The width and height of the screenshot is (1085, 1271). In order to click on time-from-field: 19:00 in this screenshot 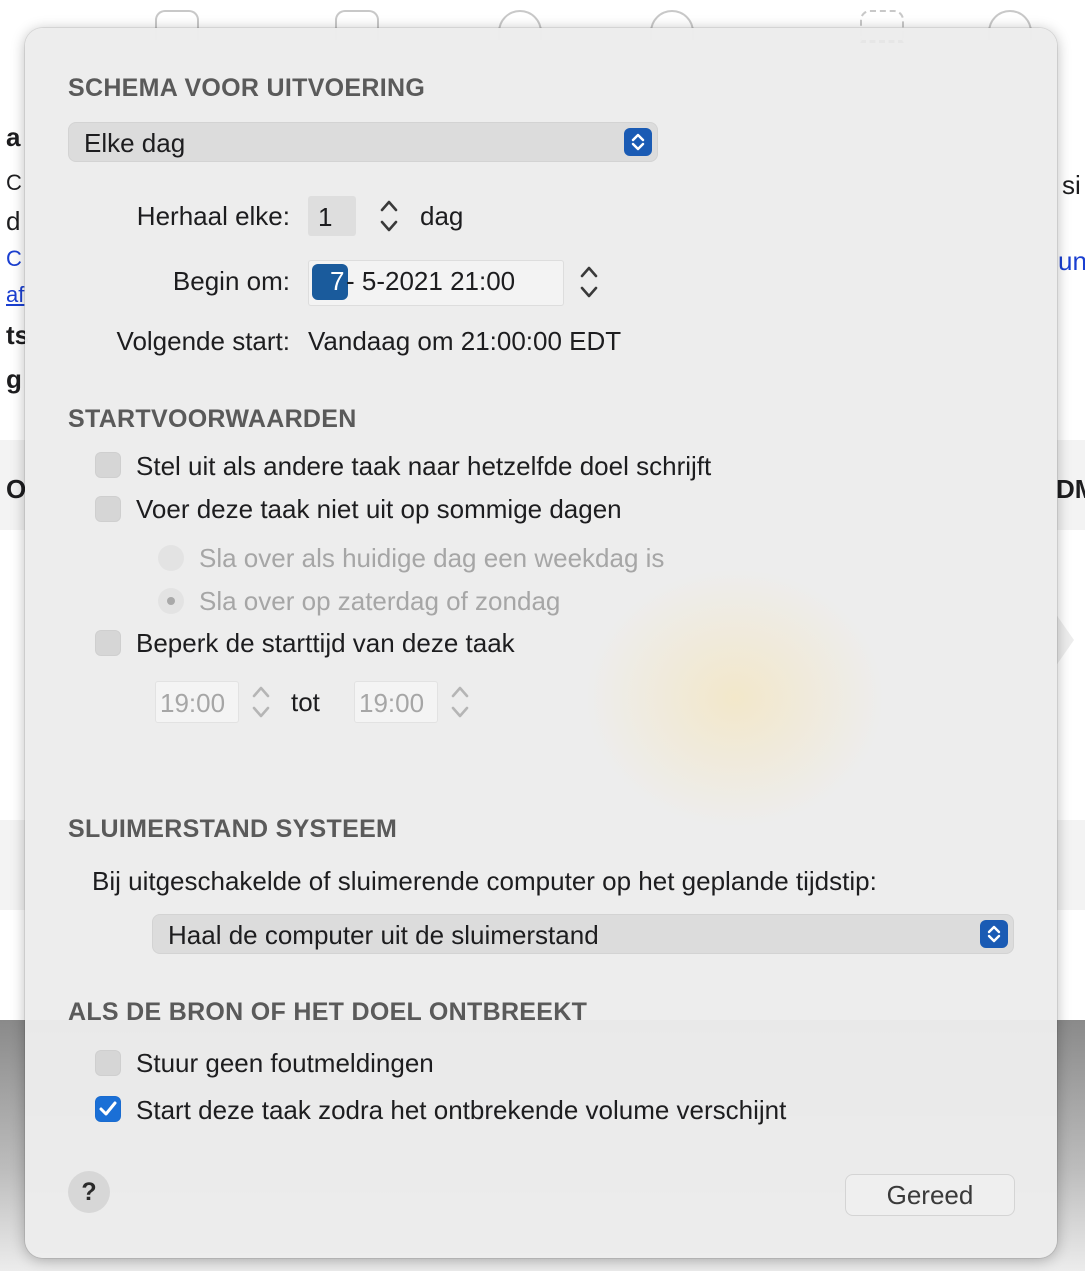, I will do `click(197, 702)`.